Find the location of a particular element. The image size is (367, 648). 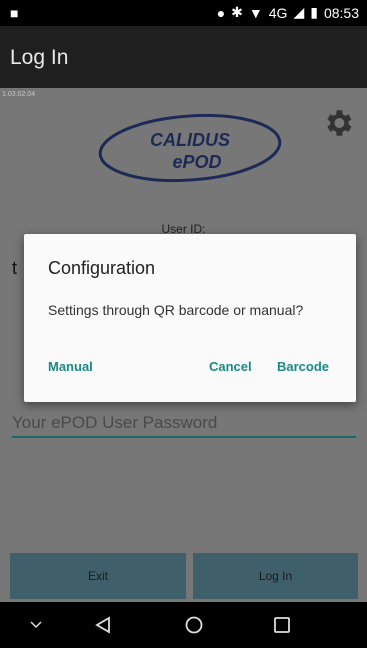

recents-icon is located at coordinates (282, 625).